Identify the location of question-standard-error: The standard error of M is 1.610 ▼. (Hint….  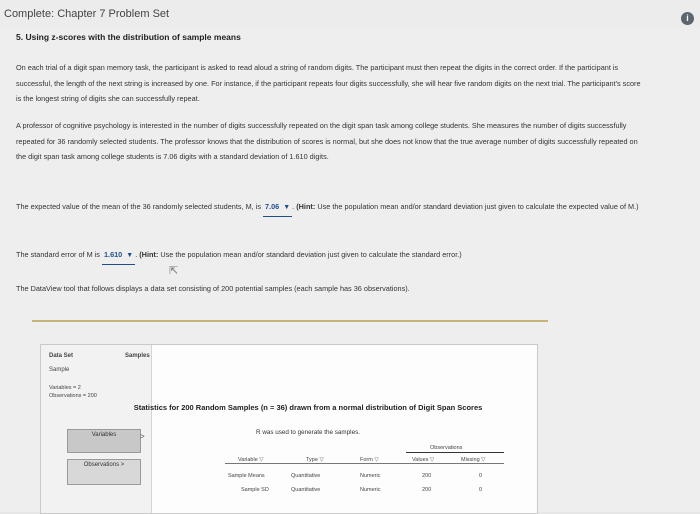
(331, 256).